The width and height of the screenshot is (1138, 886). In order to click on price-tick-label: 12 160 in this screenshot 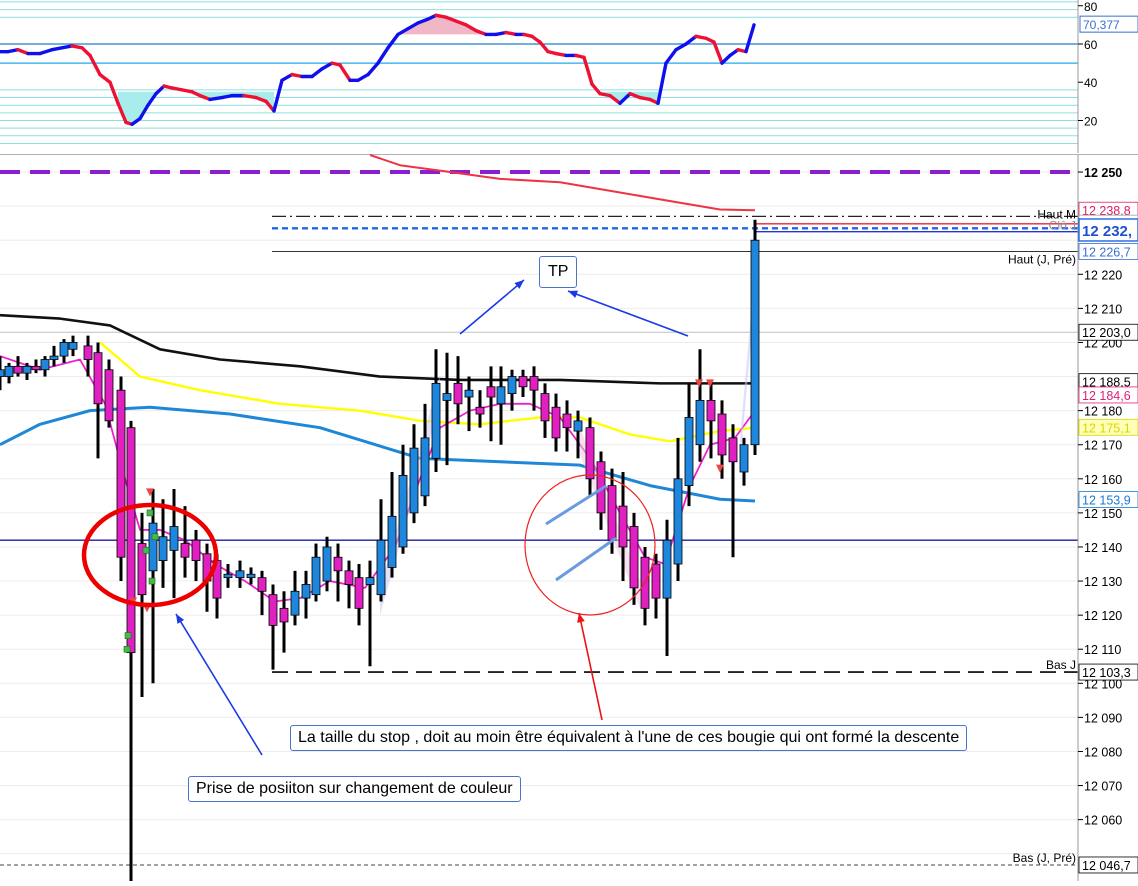, I will do `click(1103, 480)`.